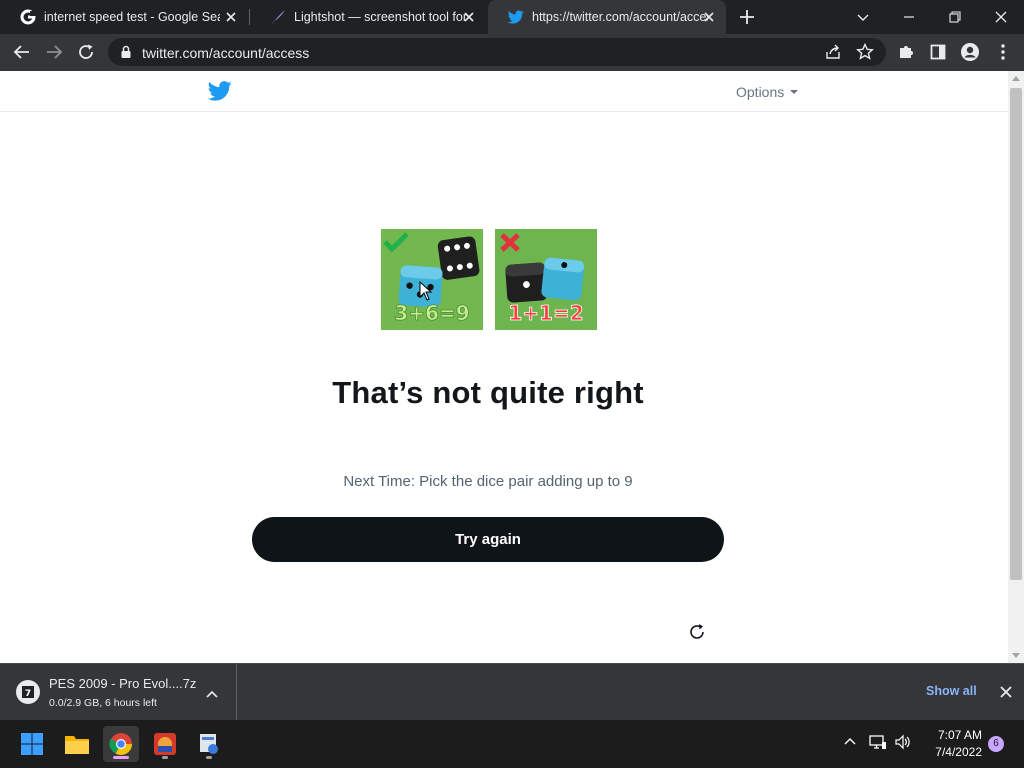 Image resolution: width=1024 pixels, height=768 pixels. I want to click on twitter-logo-icon, so click(219, 93).